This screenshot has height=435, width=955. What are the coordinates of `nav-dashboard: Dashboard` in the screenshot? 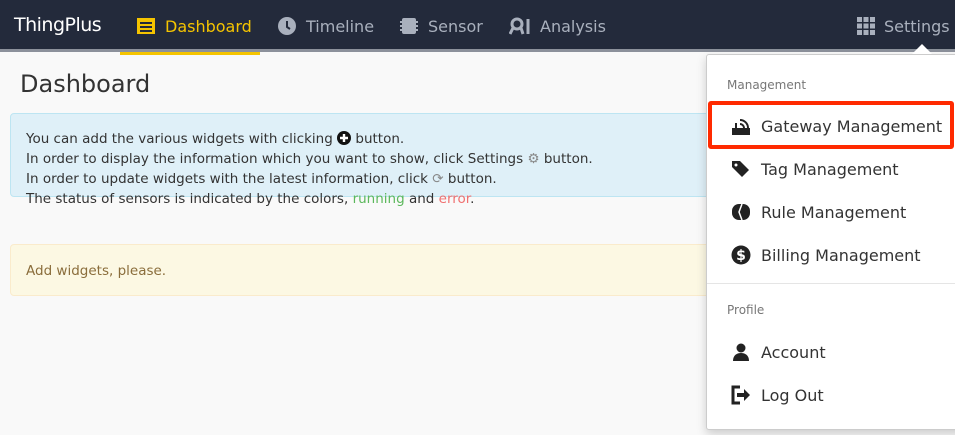 It's located at (190, 27).